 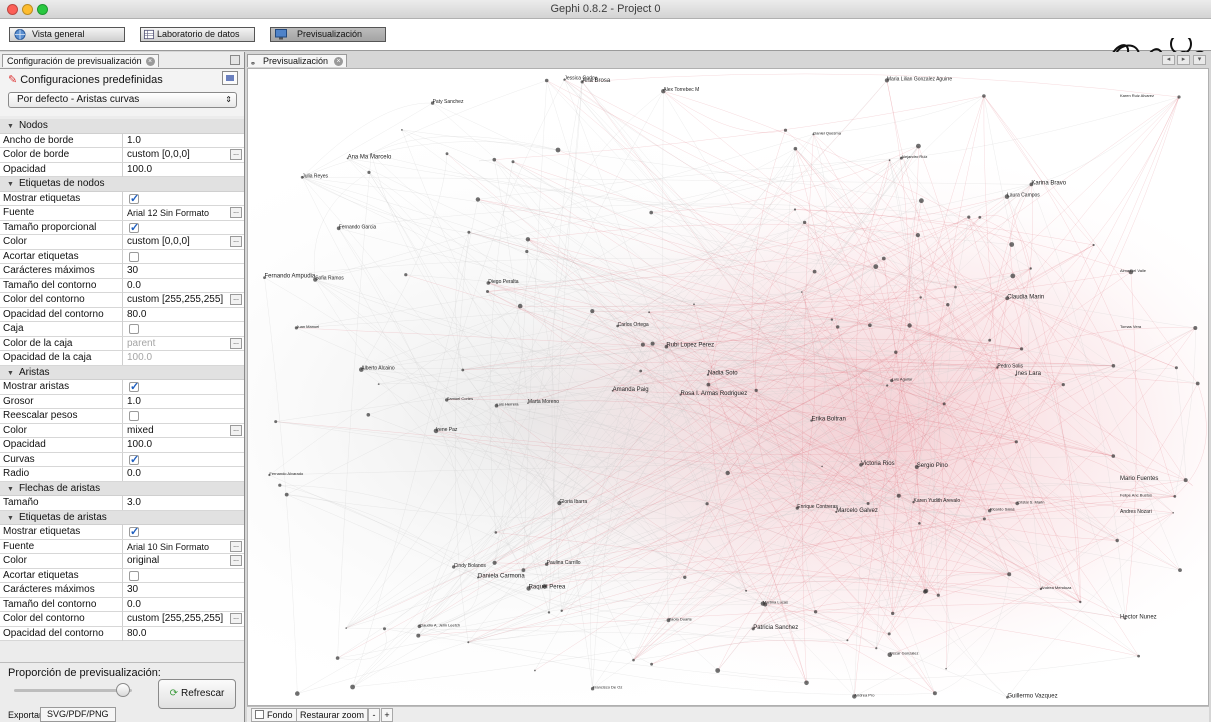 What do you see at coordinates (134, 575) in the screenshot?
I see `shorten-edge-labels-checkbox` at bounding box center [134, 575].